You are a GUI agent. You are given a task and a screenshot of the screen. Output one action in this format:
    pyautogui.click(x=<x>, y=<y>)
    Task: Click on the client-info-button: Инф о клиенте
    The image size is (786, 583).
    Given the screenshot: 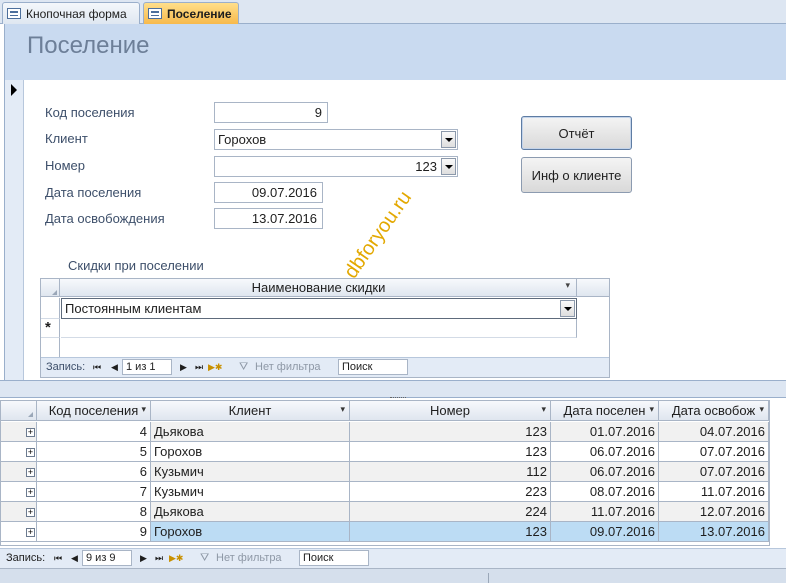 What is the action you would take?
    pyautogui.click(x=576, y=175)
    